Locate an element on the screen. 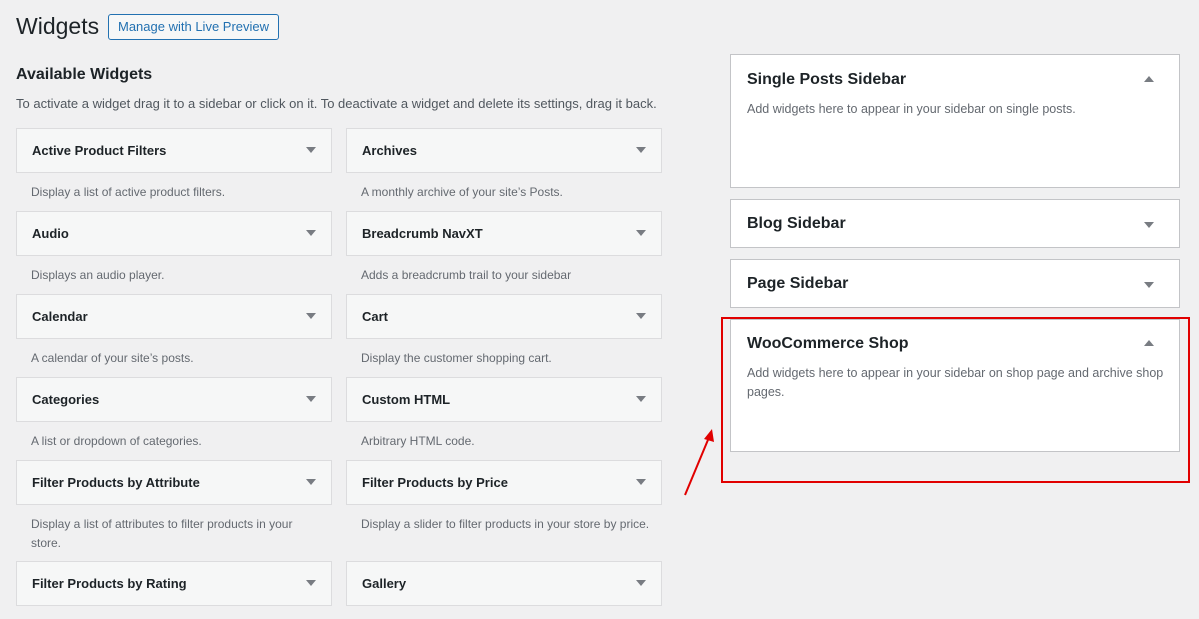 Image resolution: width=1199 pixels, height=619 pixels. widget-active-product-filters: Active Product Filters is located at coordinates (174, 150).